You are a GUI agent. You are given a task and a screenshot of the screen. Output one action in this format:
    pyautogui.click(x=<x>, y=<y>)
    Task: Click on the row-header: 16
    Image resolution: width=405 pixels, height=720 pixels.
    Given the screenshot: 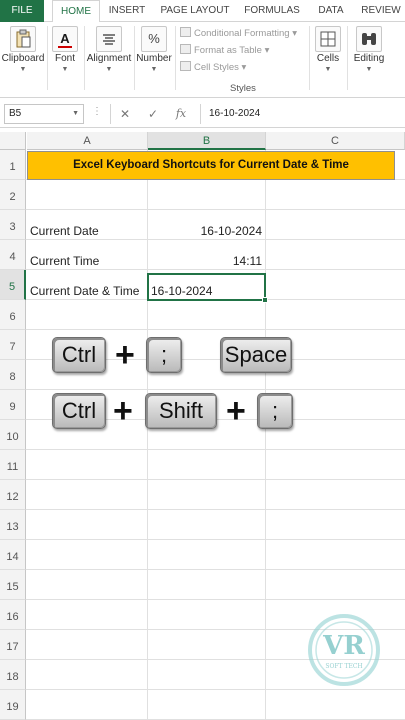 What is the action you would take?
    pyautogui.click(x=13, y=615)
    